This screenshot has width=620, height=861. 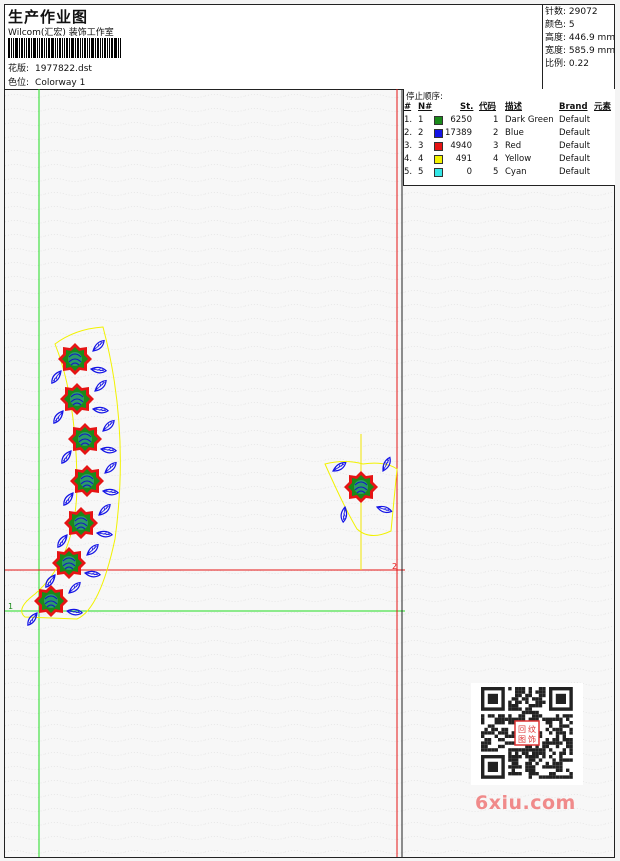 What do you see at coordinates (63, 69) in the screenshot?
I see `design-value: 1977822.dst` at bounding box center [63, 69].